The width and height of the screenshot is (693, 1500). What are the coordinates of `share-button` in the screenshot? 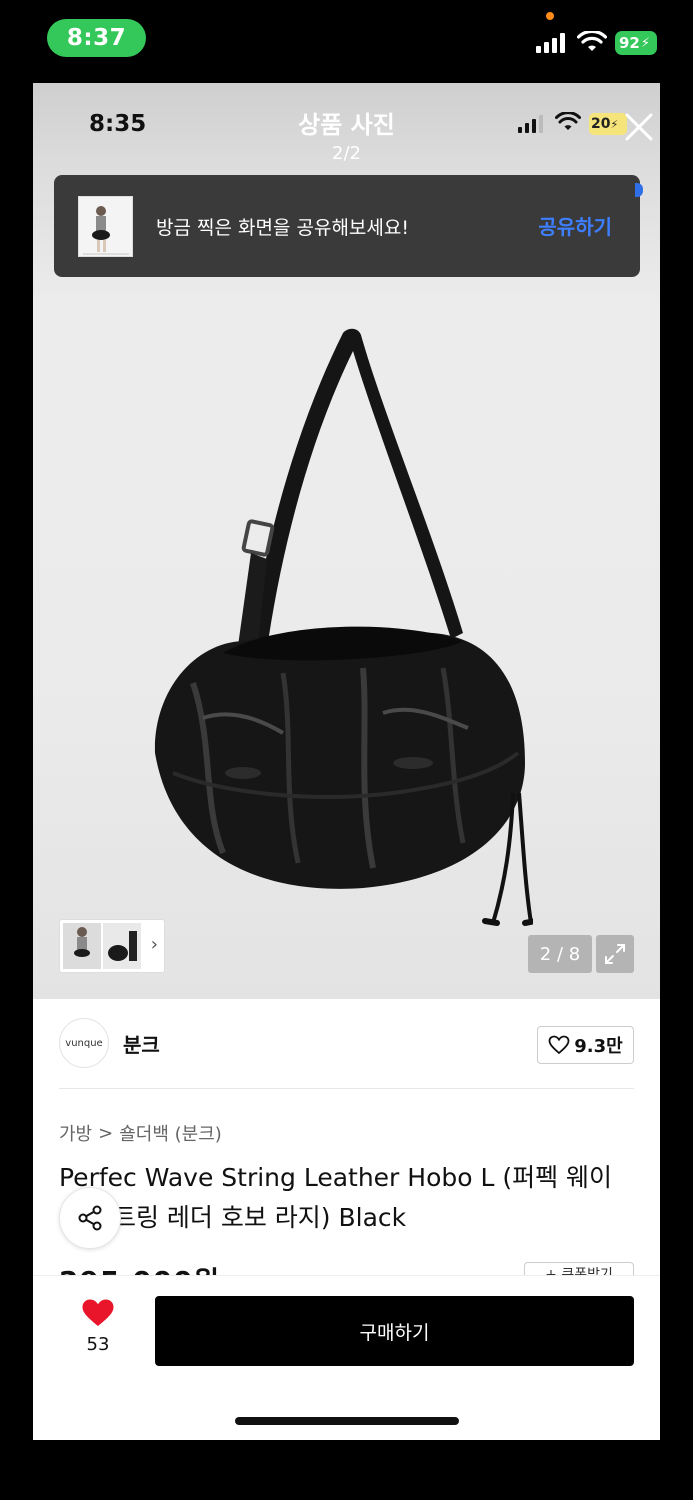 It's located at (90, 1218).